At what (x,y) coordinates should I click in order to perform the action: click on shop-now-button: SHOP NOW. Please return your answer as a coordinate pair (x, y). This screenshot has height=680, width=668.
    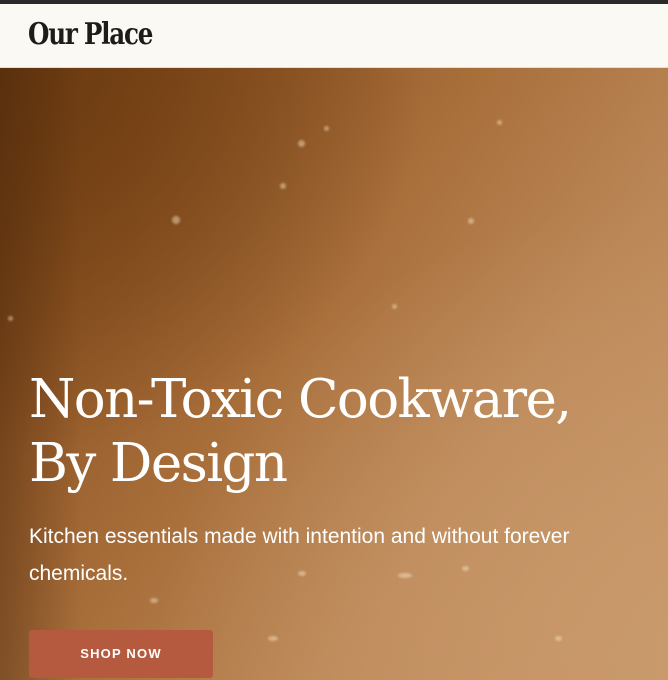
    Looking at the image, I should click on (121, 654).